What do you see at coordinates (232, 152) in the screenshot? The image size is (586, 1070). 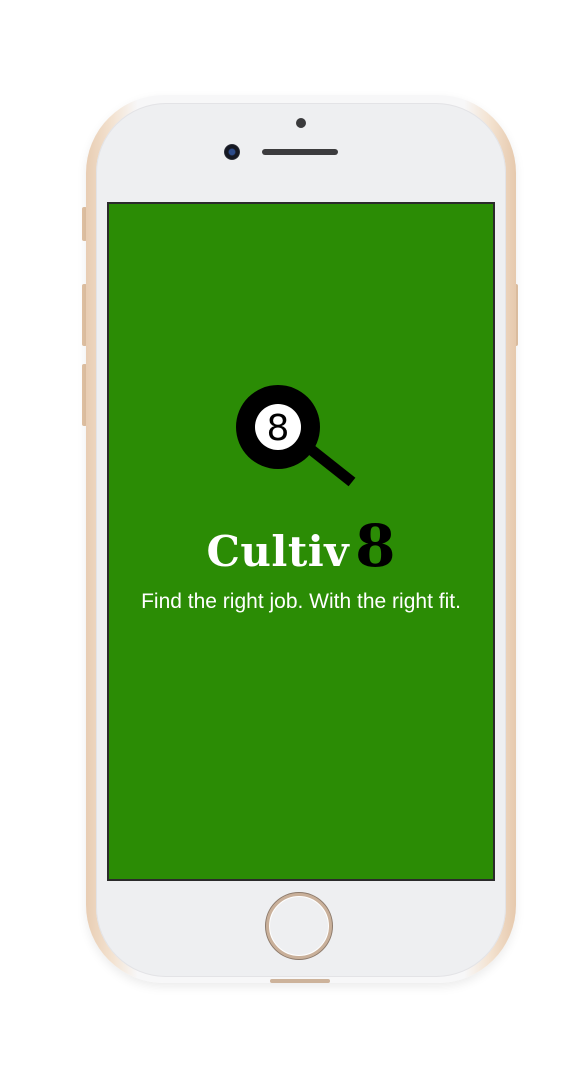 I see `front-camera-icon` at bounding box center [232, 152].